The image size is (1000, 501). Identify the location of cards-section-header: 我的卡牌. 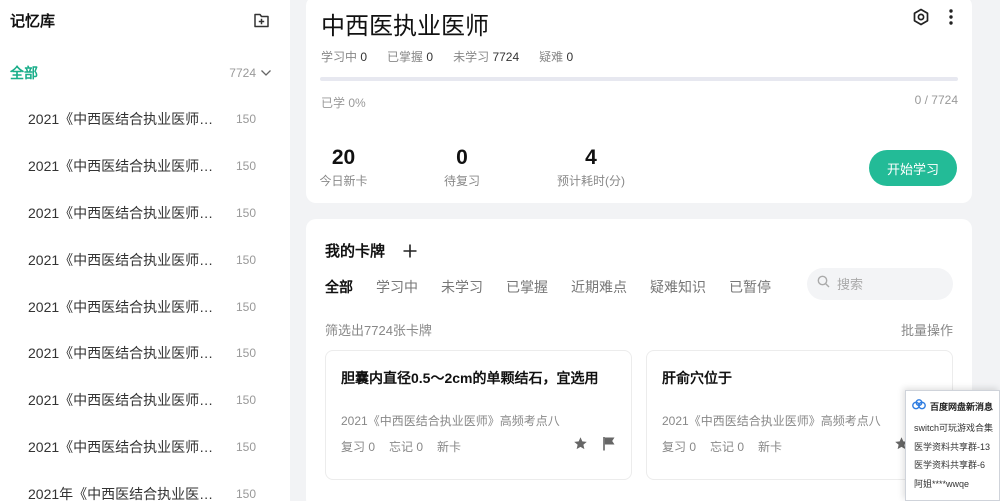
(371, 250).